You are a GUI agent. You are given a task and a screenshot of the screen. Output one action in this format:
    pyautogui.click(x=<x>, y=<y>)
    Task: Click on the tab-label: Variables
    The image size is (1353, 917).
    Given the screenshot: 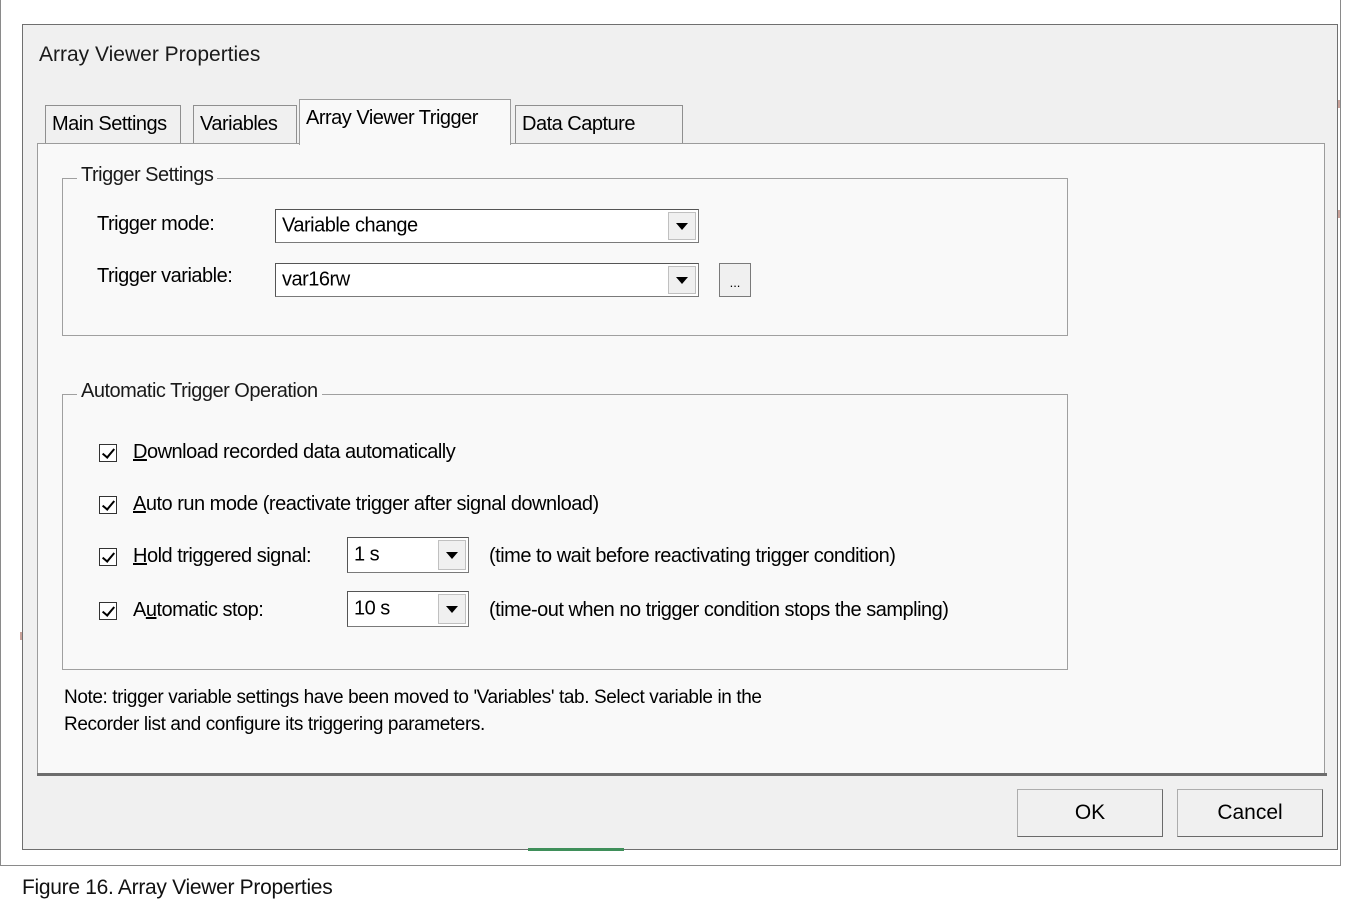 What is the action you would take?
    pyautogui.click(x=239, y=124)
    